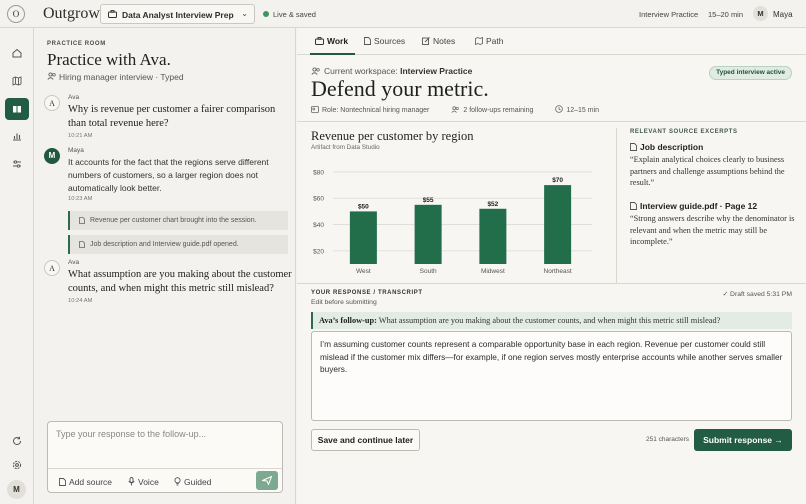 This screenshot has height=504, width=806. What do you see at coordinates (761, 294) in the screenshot?
I see `draft-saved-text: Draft saved 5:31 PM` at bounding box center [761, 294].